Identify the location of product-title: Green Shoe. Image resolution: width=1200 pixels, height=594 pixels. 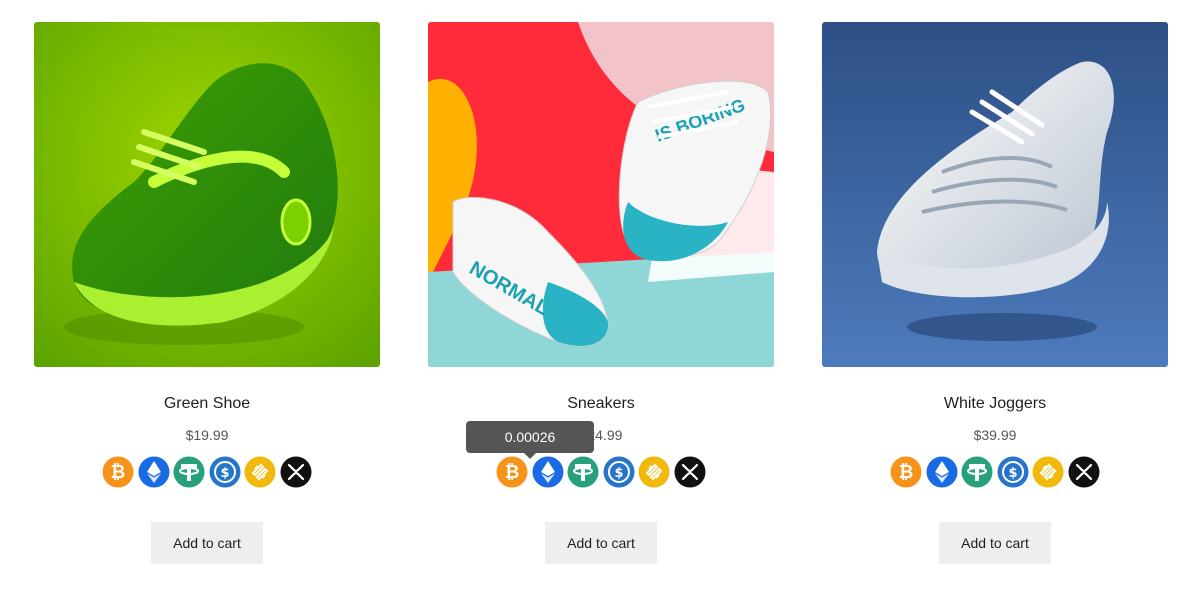
(207, 404).